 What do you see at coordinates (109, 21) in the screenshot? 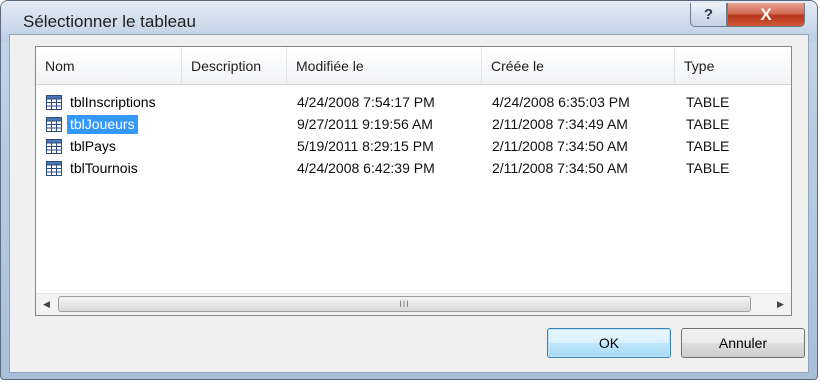
I see `dialog-title: Sélectionner le tableau` at bounding box center [109, 21].